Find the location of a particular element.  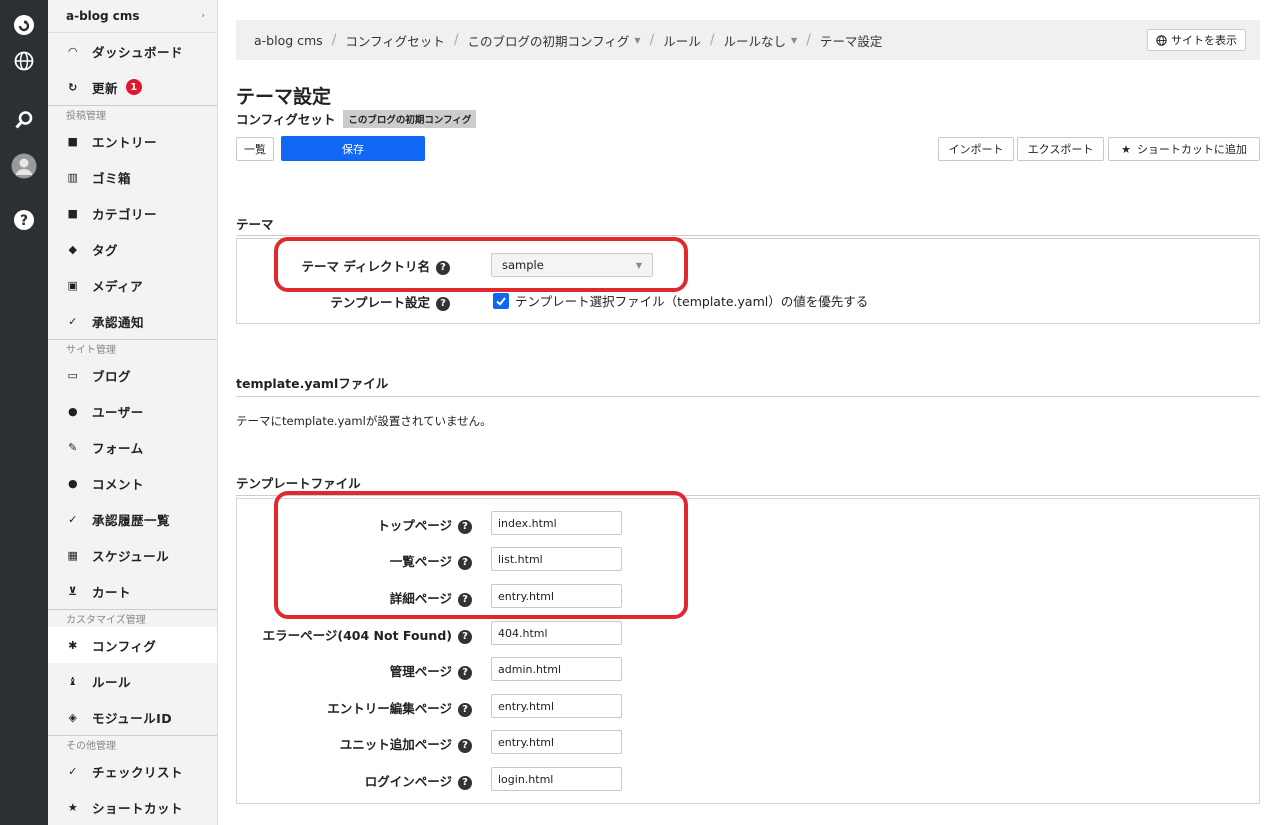

sidebar-item-trash: ▥ ゴミ箱 is located at coordinates (132, 177).